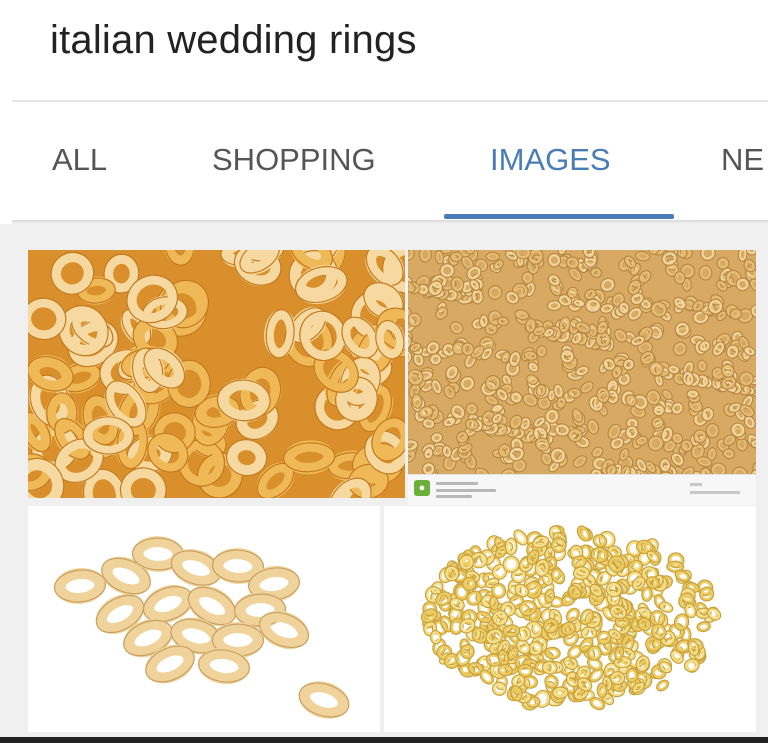 The width and height of the screenshot is (768, 743). Describe the element at coordinates (570, 619) in the screenshot. I see `image-result-pasta-mound` at that location.